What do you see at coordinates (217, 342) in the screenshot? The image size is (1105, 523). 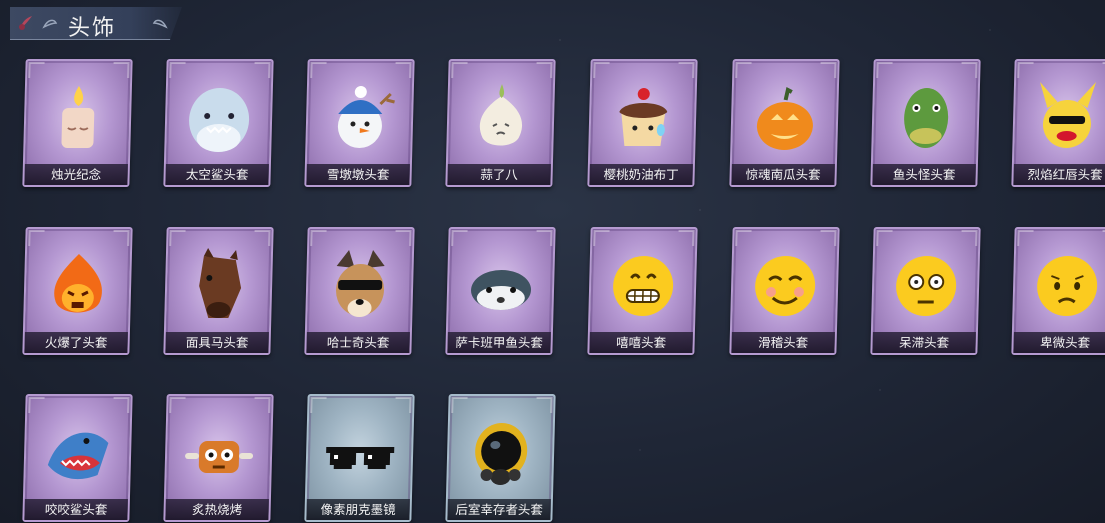 I see `card-label: 面具马头套` at bounding box center [217, 342].